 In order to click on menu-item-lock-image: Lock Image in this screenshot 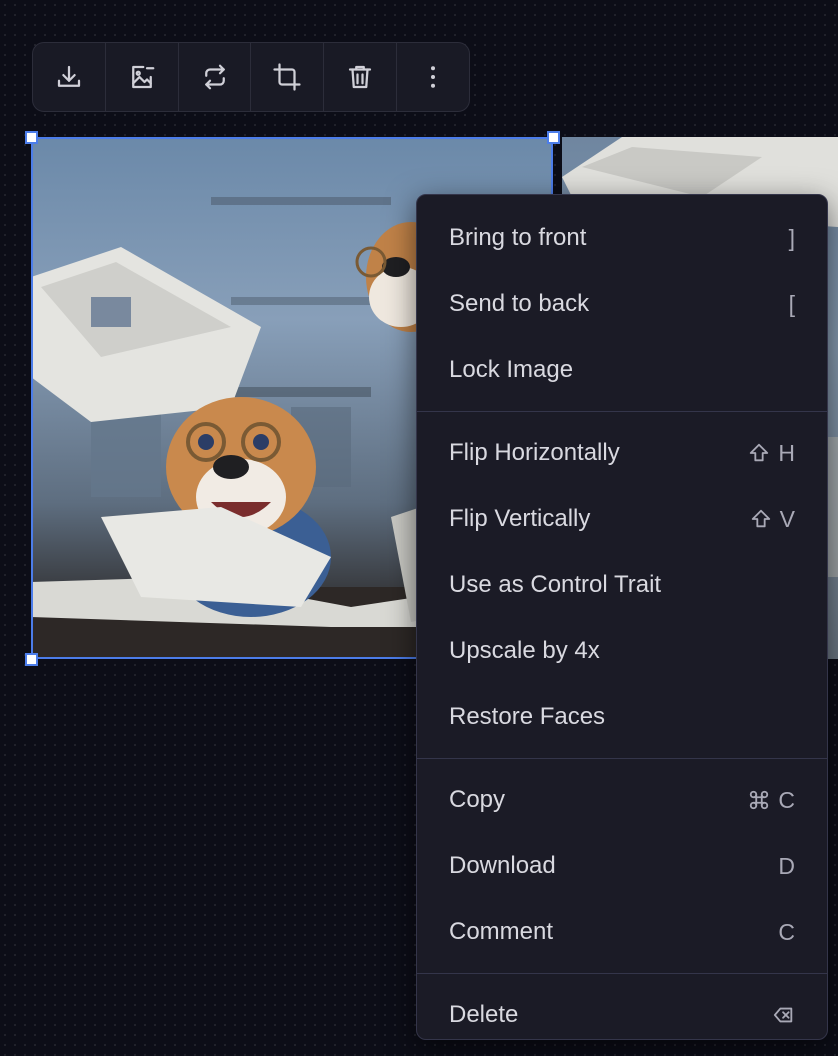, I will do `click(622, 370)`.